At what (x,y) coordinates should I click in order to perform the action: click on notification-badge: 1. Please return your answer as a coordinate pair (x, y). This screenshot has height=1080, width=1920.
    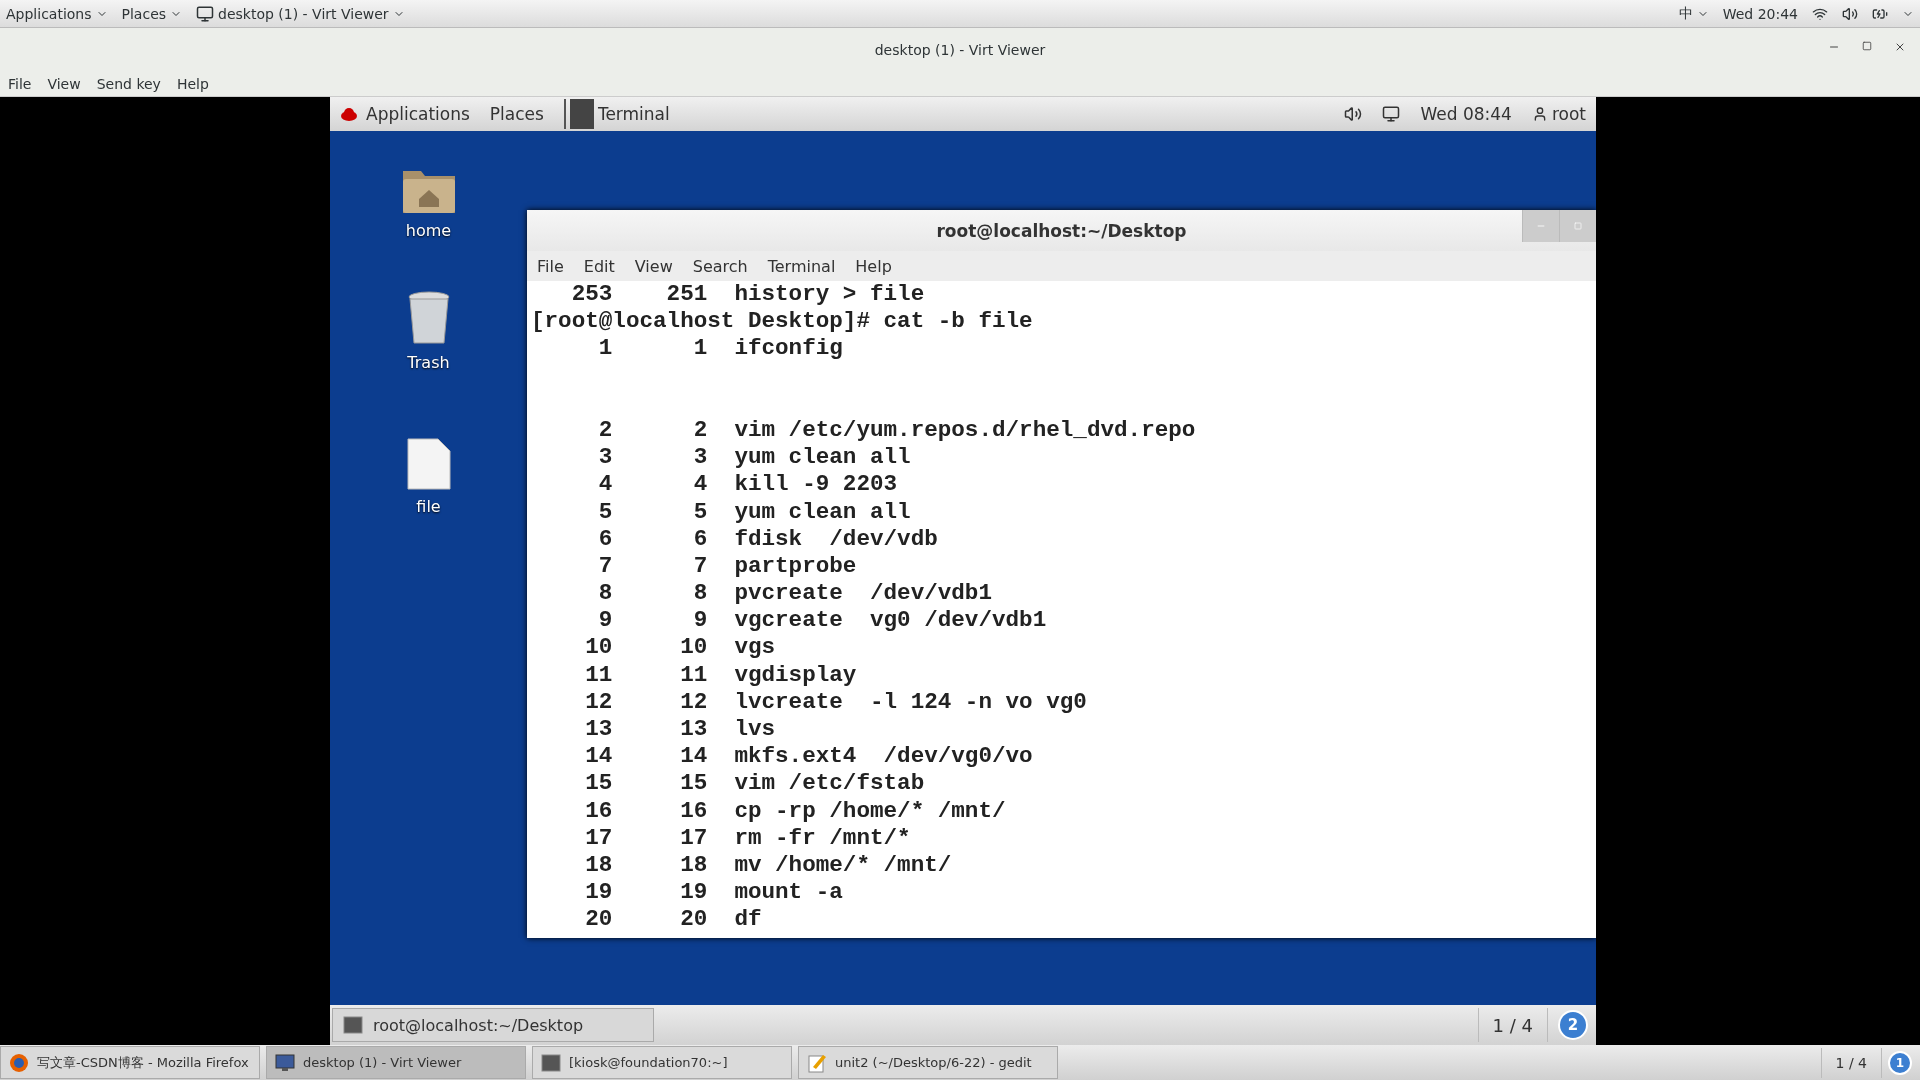
    Looking at the image, I should click on (1900, 1062).